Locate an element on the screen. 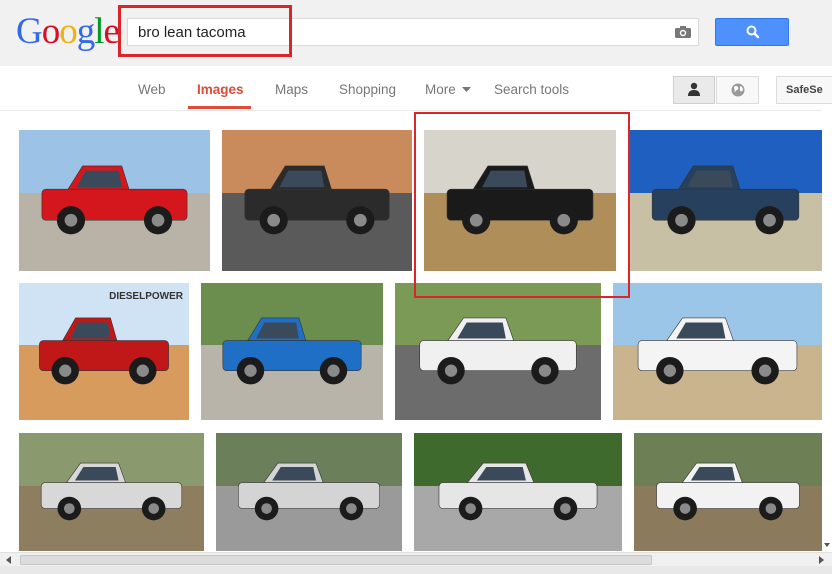  result-highlight-box is located at coordinates (522, 205).